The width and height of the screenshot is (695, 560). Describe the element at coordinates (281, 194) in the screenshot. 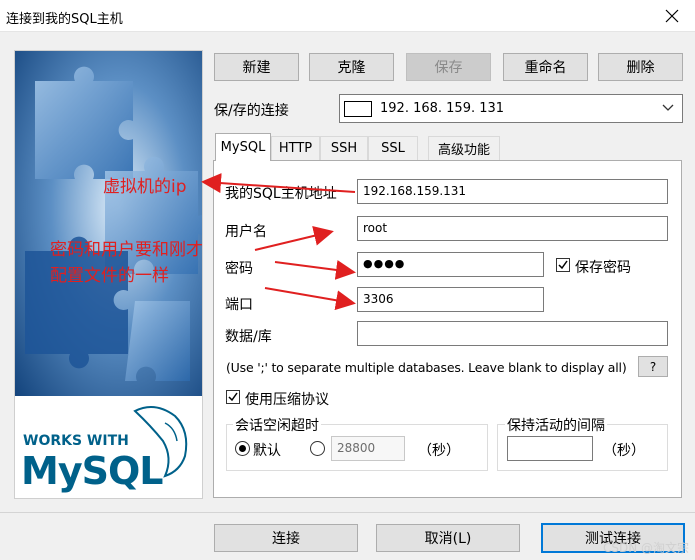

I see `host-label: 我的SQL主机地址` at that location.